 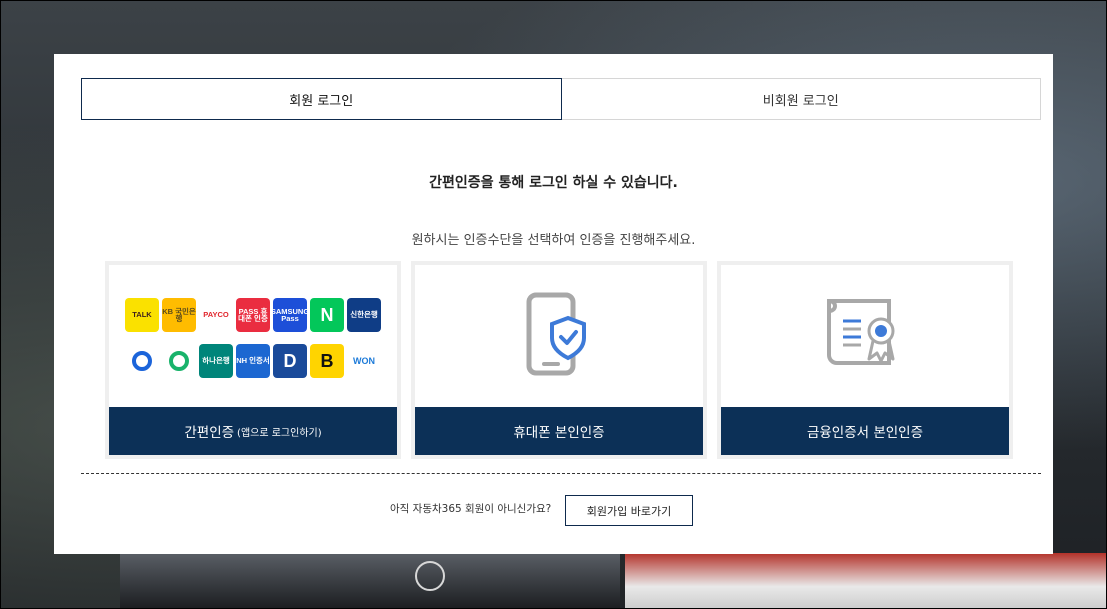 What do you see at coordinates (216, 315) in the screenshot?
I see `payco-icon: PAYCO` at bounding box center [216, 315].